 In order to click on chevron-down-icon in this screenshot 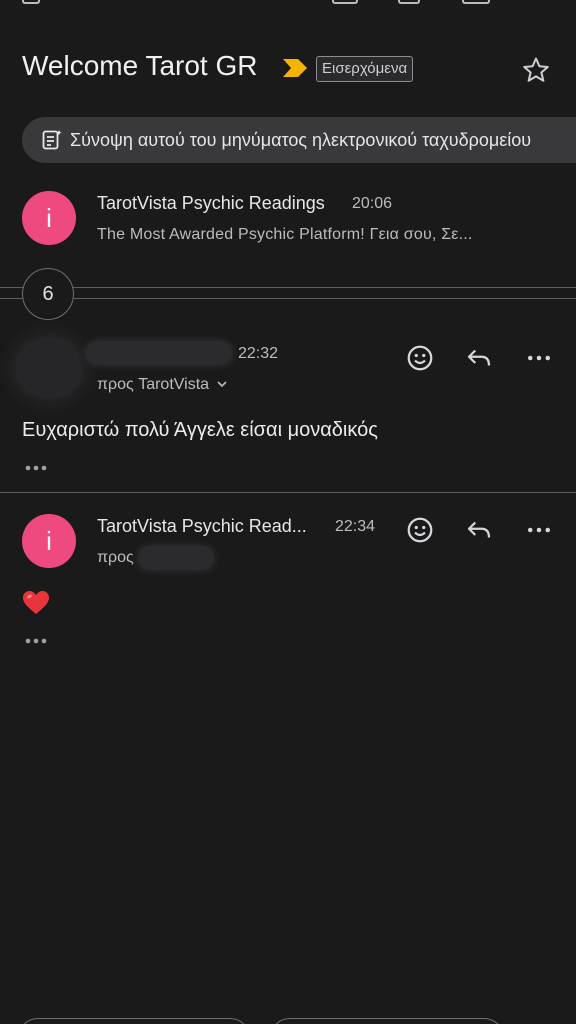, I will do `click(221, 384)`.